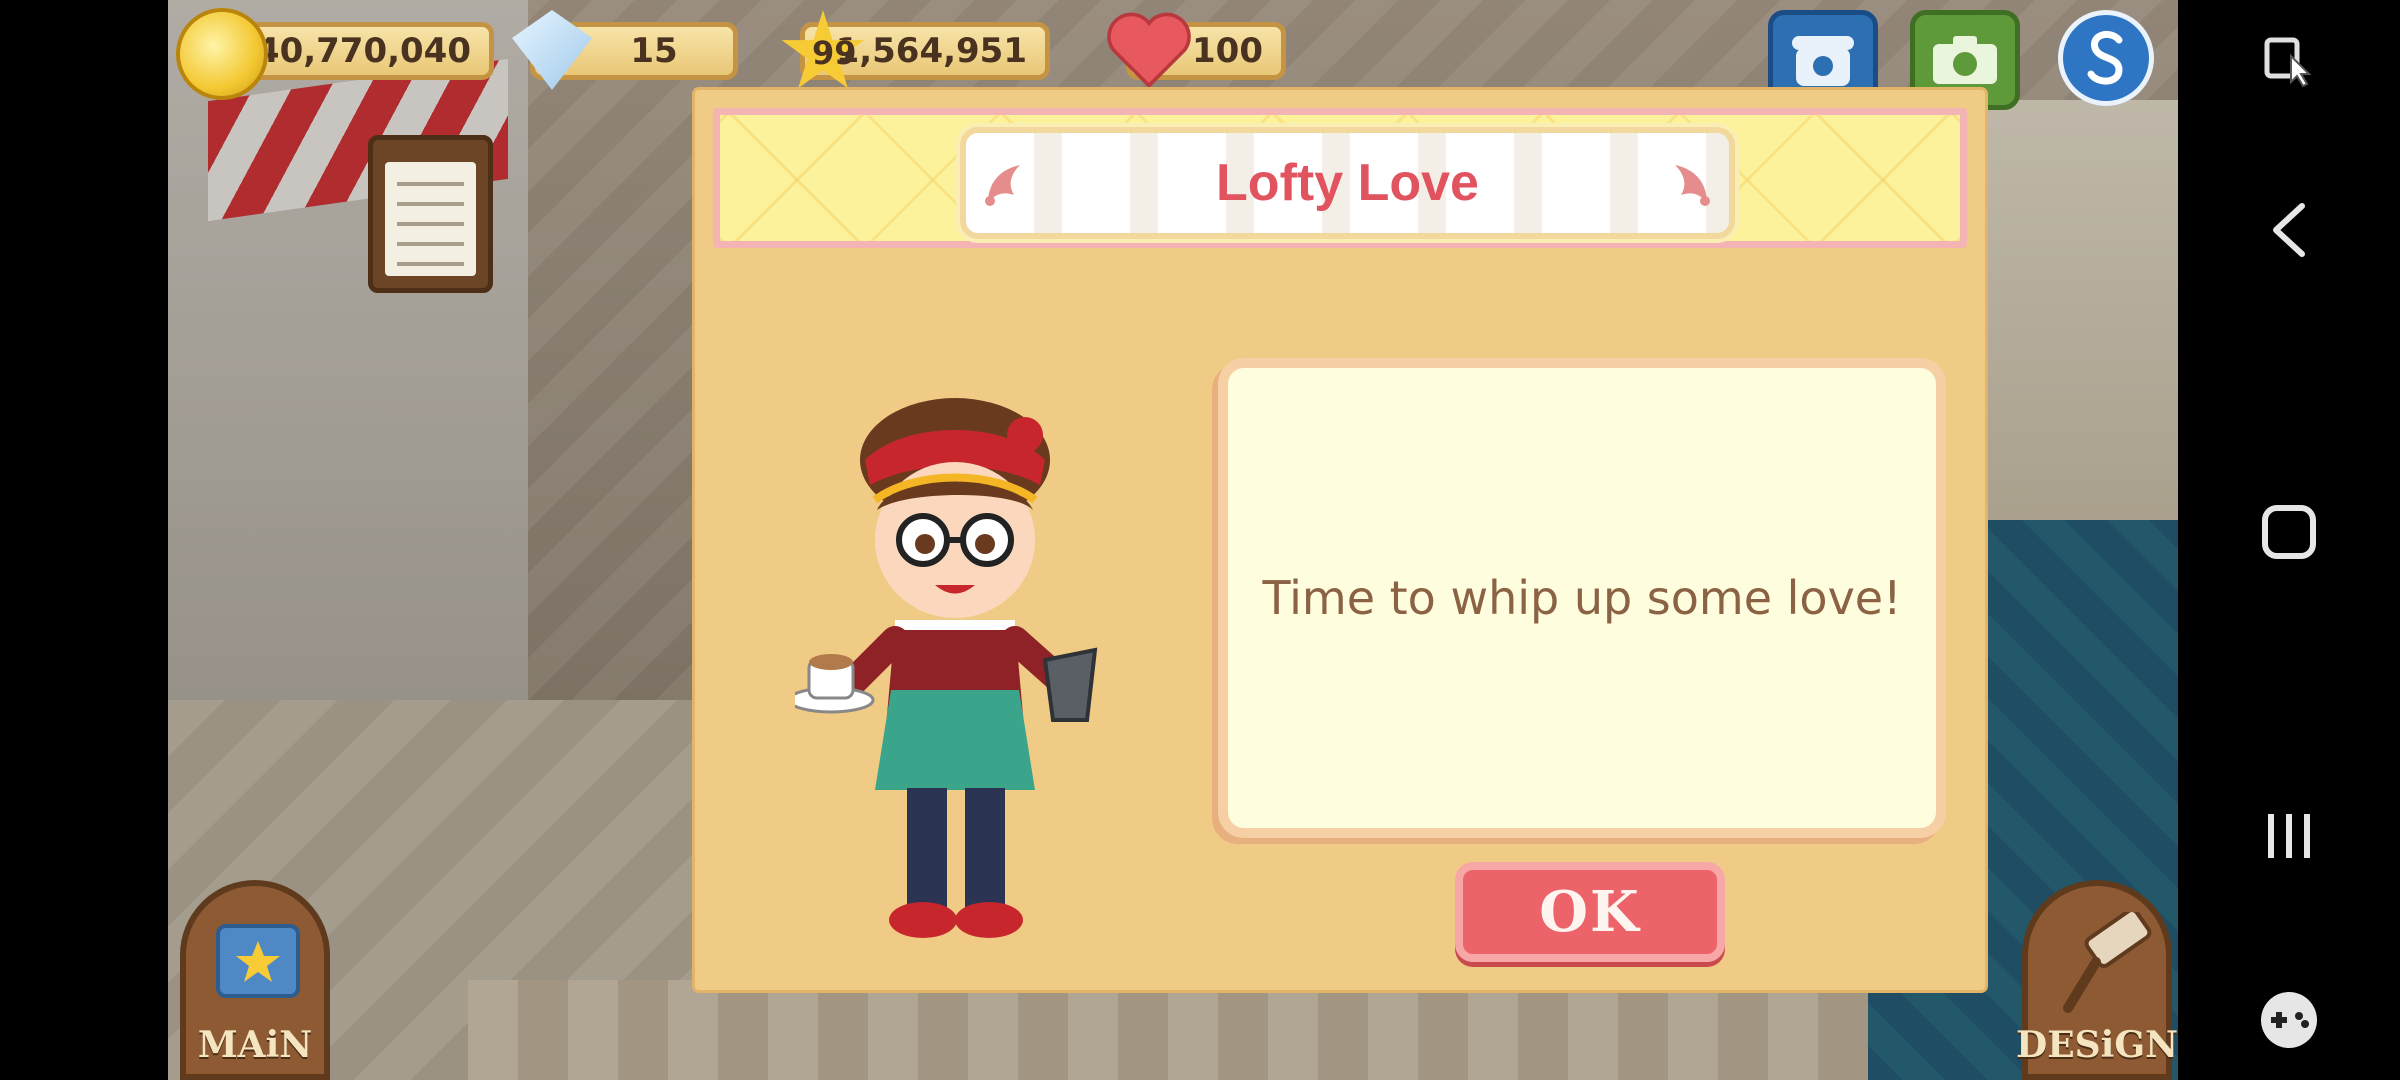 This screenshot has width=2400, height=1080. I want to click on back-button, so click(2289, 230).